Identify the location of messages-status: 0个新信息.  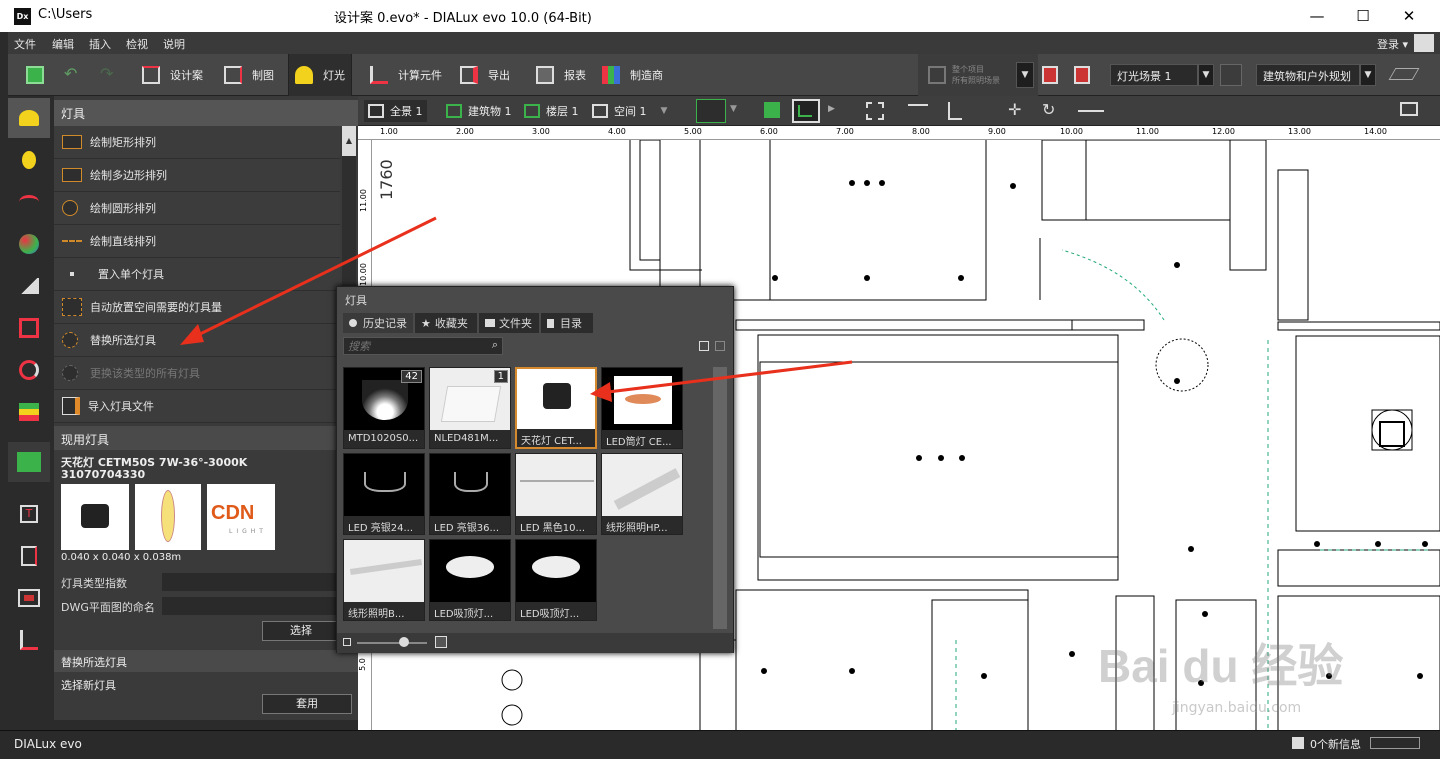
(1335, 744).